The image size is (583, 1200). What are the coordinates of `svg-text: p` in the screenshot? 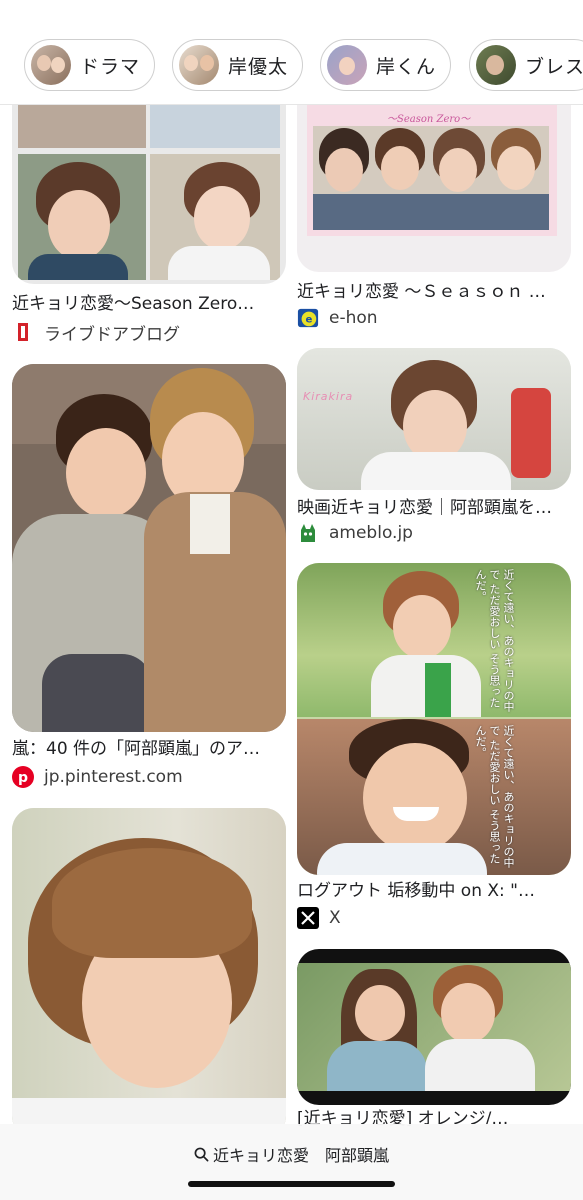 It's located at (23, 778).